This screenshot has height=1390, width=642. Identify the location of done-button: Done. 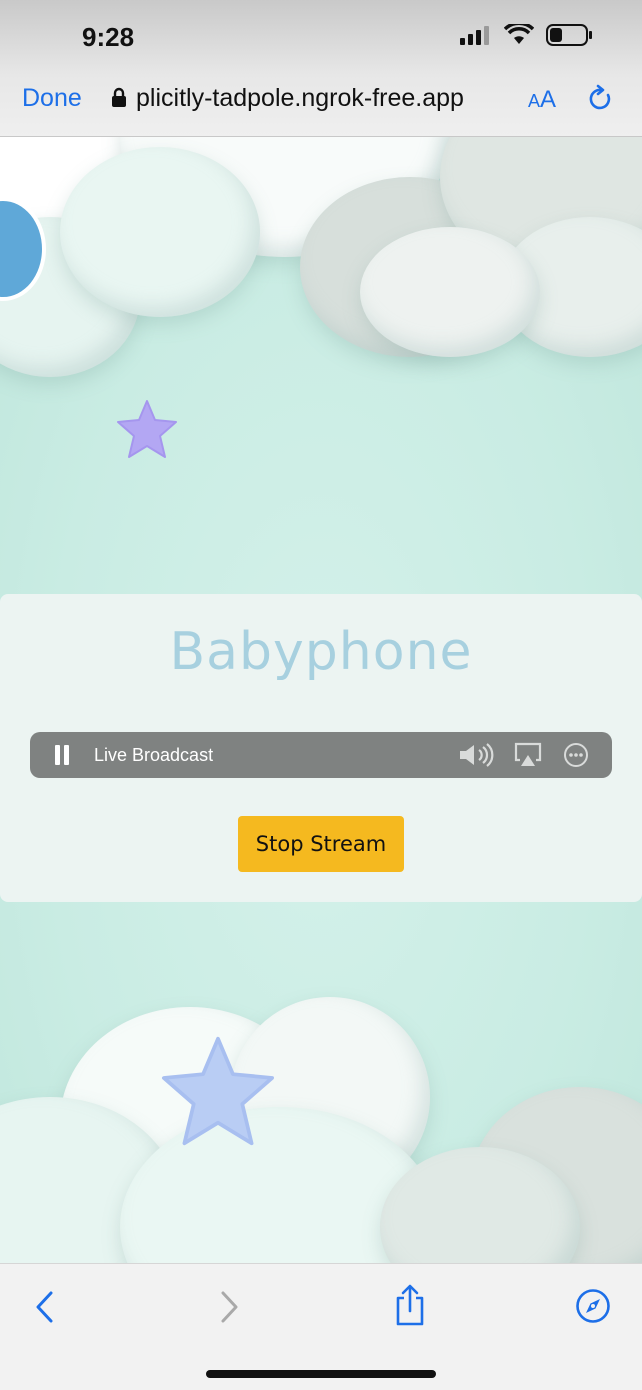
(52, 98).